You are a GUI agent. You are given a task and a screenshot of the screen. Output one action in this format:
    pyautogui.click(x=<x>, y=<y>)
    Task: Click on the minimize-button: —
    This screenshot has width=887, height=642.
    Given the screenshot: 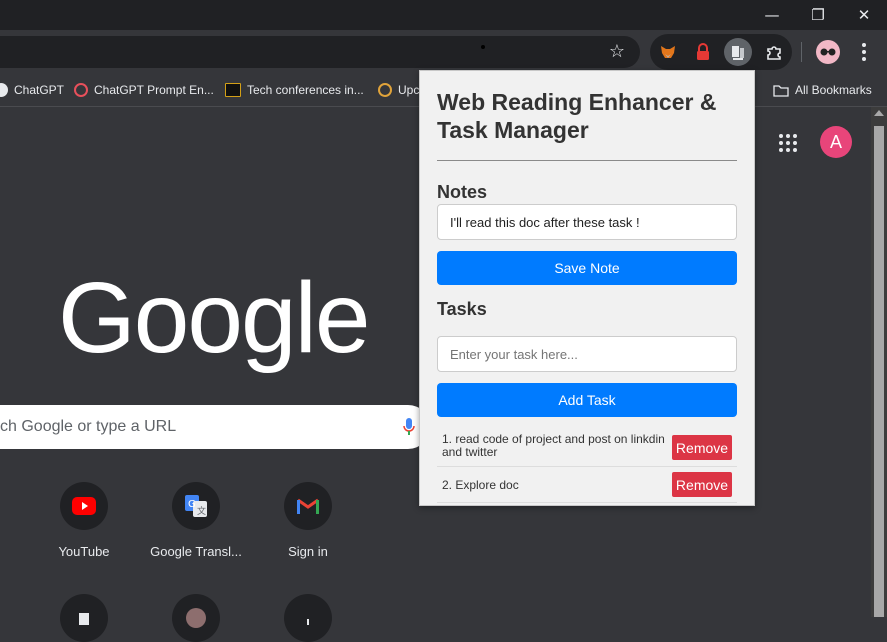 What is the action you would take?
    pyautogui.click(x=772, y=15)
    